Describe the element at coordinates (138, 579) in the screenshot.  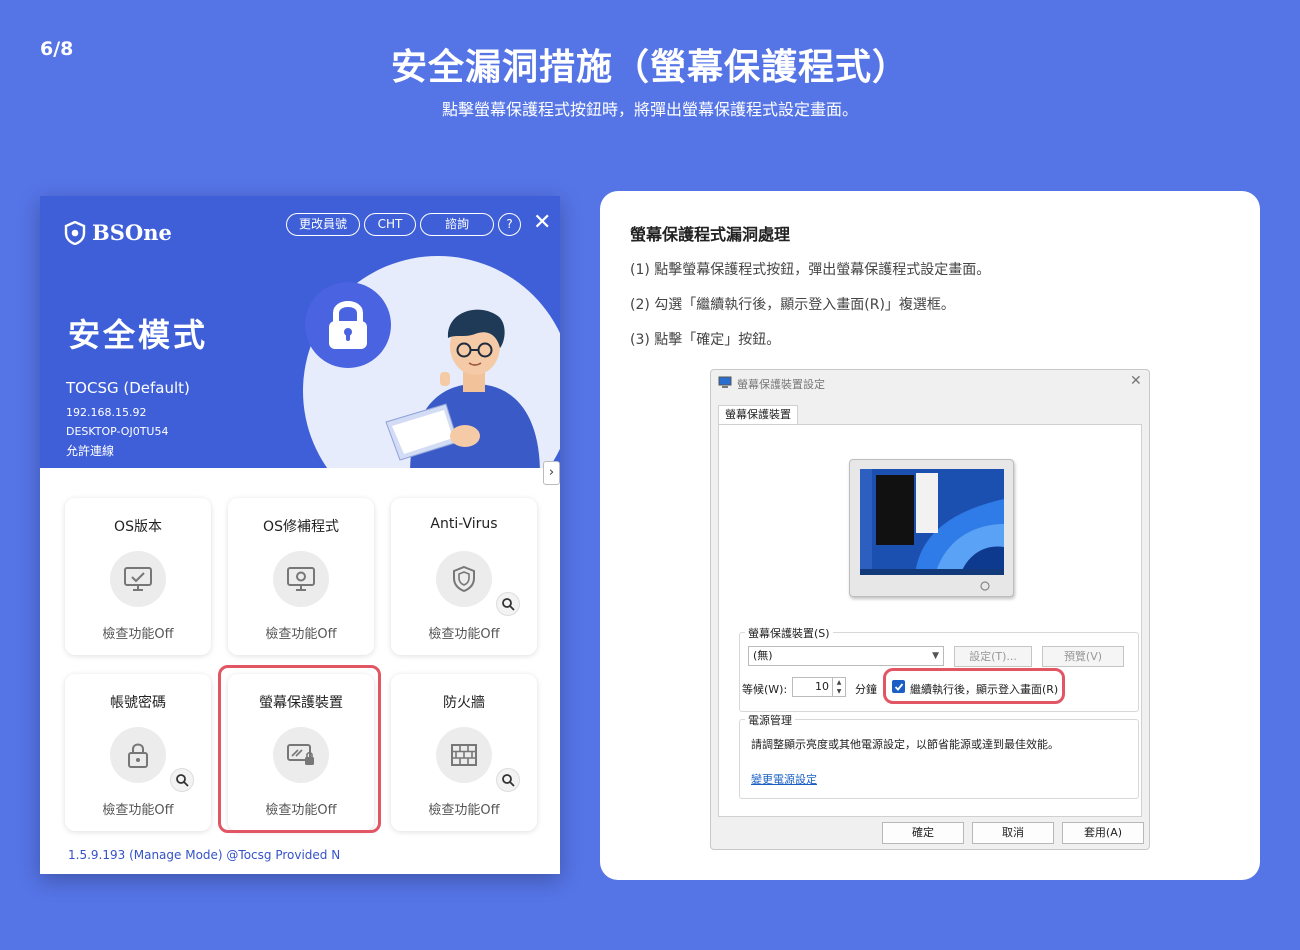
I see `monitor-check-icon` at that location.